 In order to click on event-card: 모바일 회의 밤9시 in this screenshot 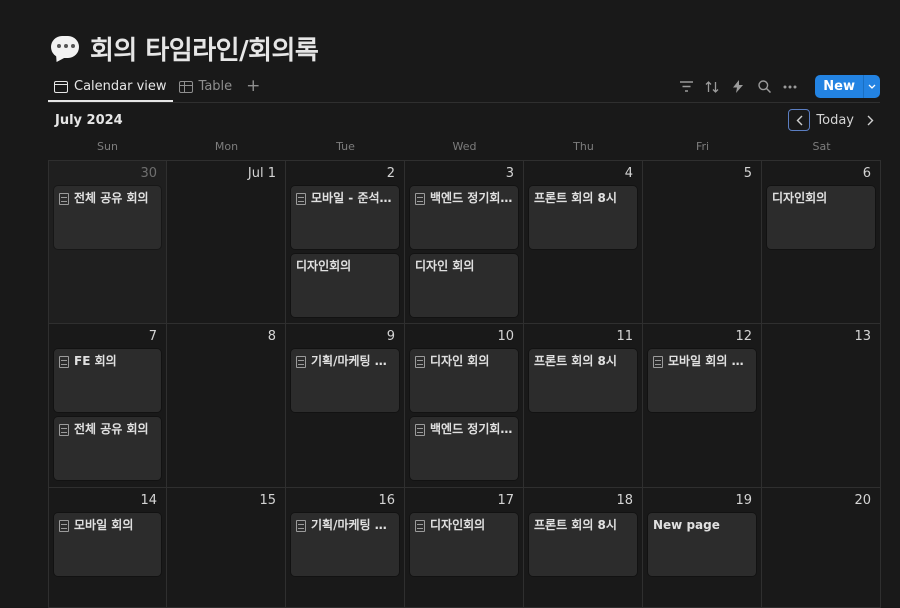, I will do `click(702, 380)`.